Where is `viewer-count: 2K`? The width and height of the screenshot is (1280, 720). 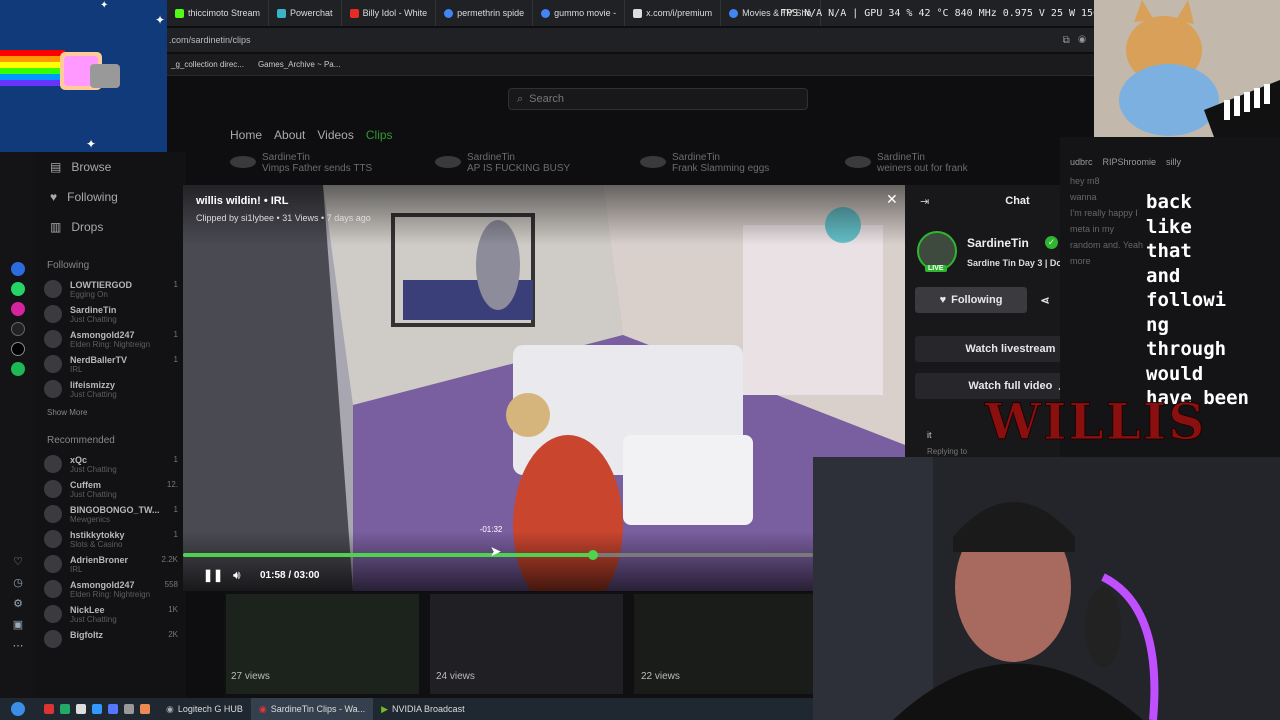
viewer-count: 2K is located at coordinates (173, 634).